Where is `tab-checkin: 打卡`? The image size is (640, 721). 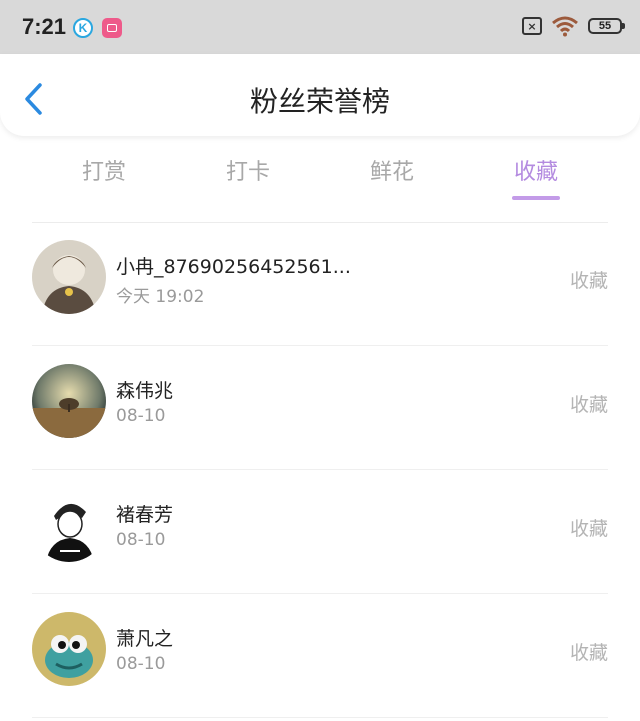 tab-checkin: 打卡 is located at coordinates (248, 186).